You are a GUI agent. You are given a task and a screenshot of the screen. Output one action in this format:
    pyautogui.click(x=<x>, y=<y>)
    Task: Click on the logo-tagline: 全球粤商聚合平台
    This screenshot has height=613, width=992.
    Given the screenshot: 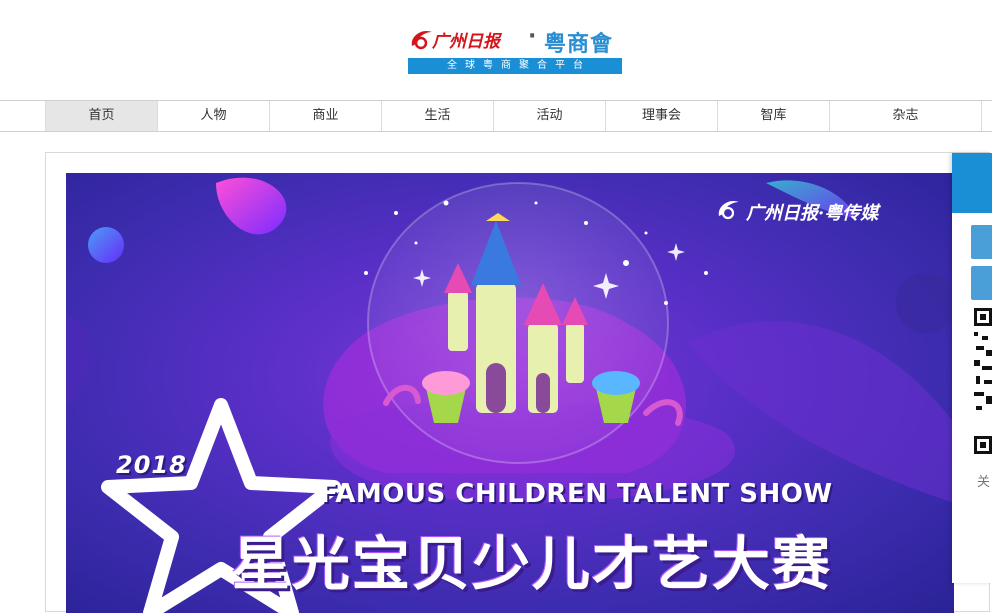 What is the action you would take?
    pyautogui.click(x=515, y=66)
    